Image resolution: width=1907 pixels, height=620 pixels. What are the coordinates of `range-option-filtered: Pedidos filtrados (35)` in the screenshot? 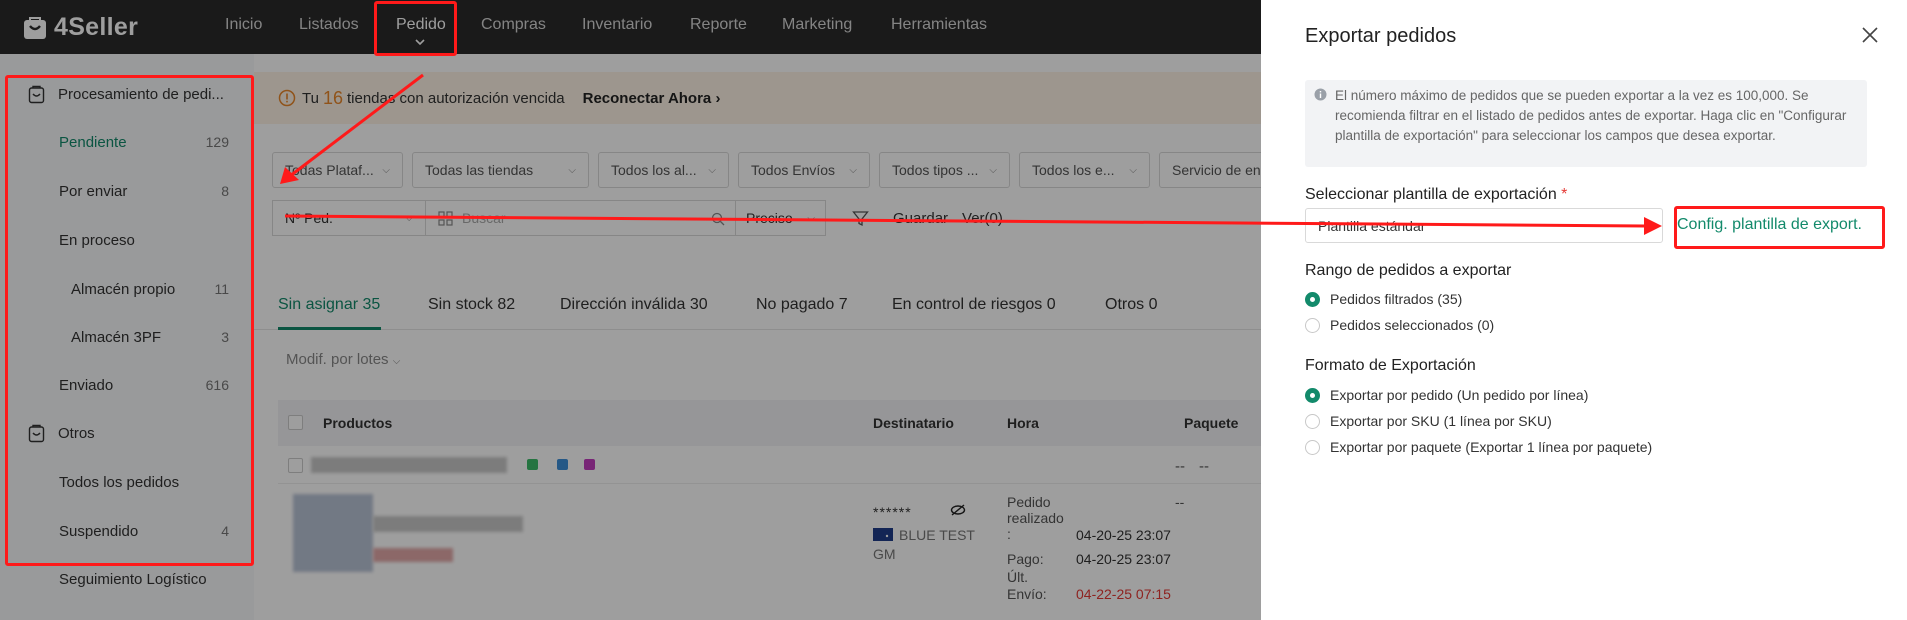 It's located at (1383, 299).